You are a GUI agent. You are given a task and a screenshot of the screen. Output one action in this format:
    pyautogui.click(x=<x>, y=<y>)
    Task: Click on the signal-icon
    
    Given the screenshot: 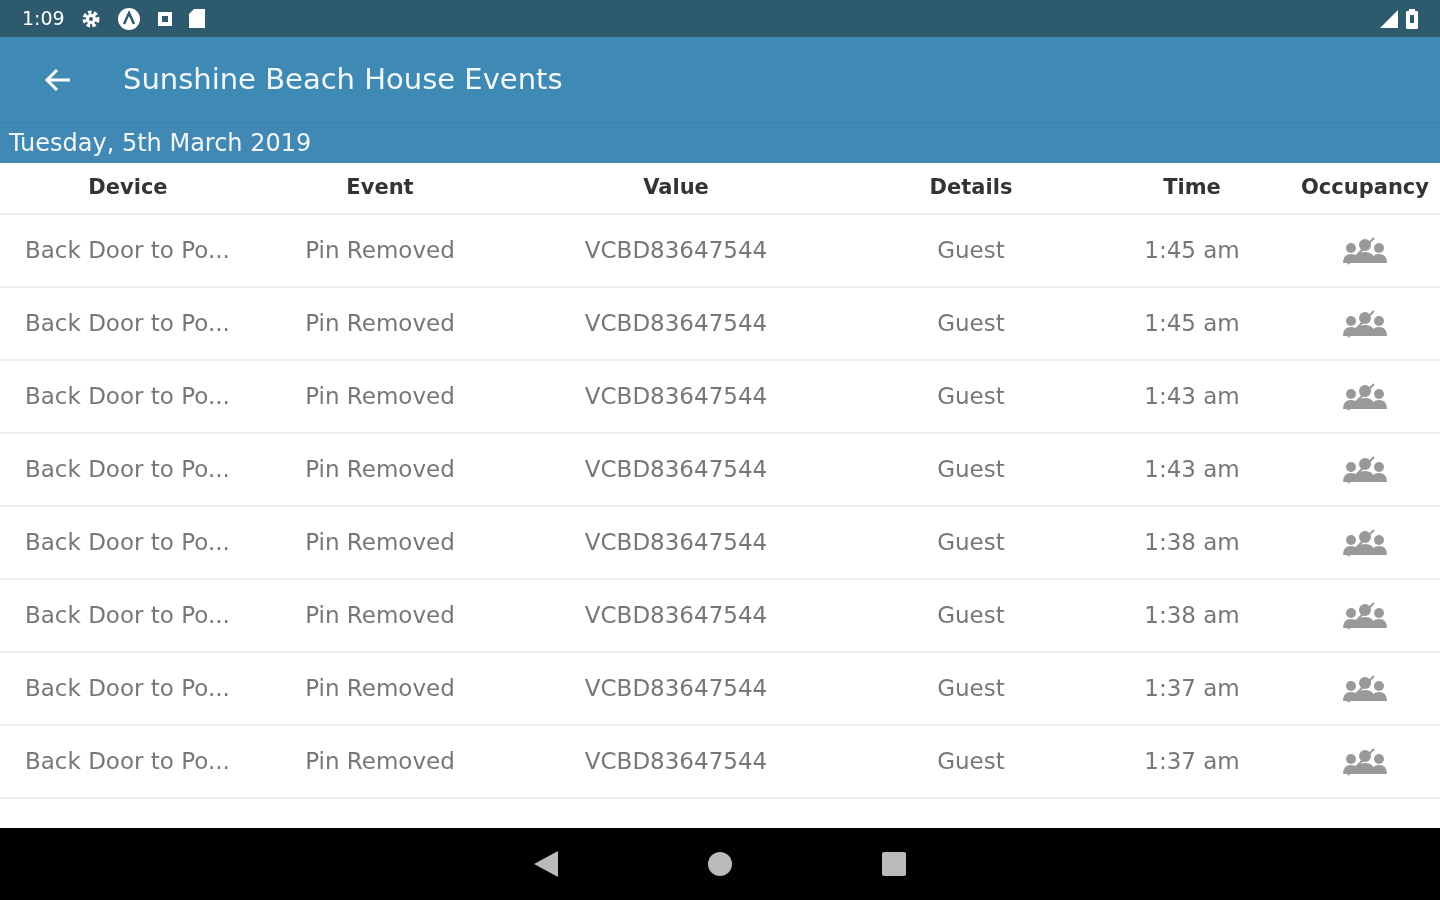 What is the action you would take?
    pyautogui.click(x=1389, y=18)
    